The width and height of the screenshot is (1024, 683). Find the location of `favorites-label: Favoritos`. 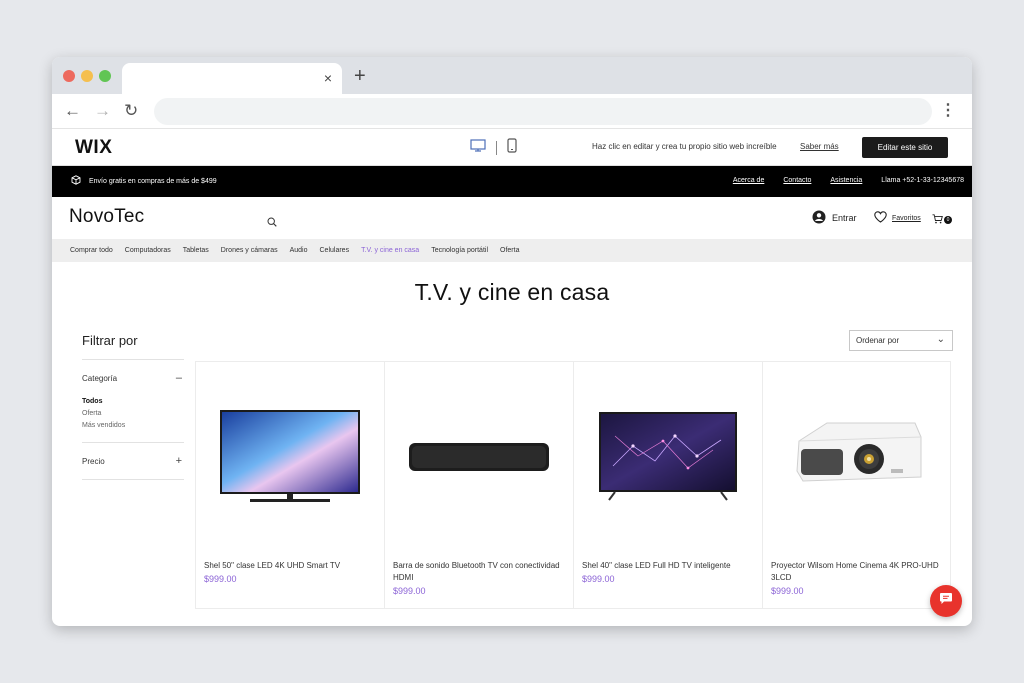

favorites-label: Favoritos is located at coordinates (906, 218).